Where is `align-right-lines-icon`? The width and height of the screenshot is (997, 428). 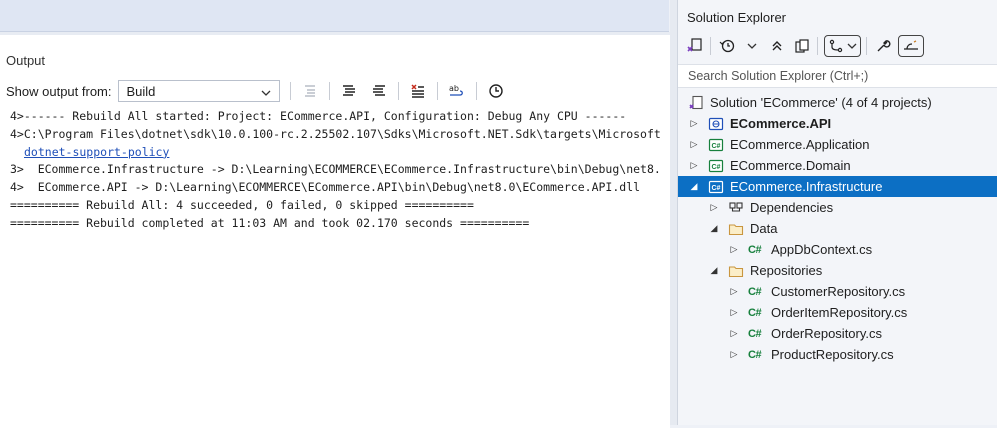 align-right-lines-icon is located at coordinates (378, 90).